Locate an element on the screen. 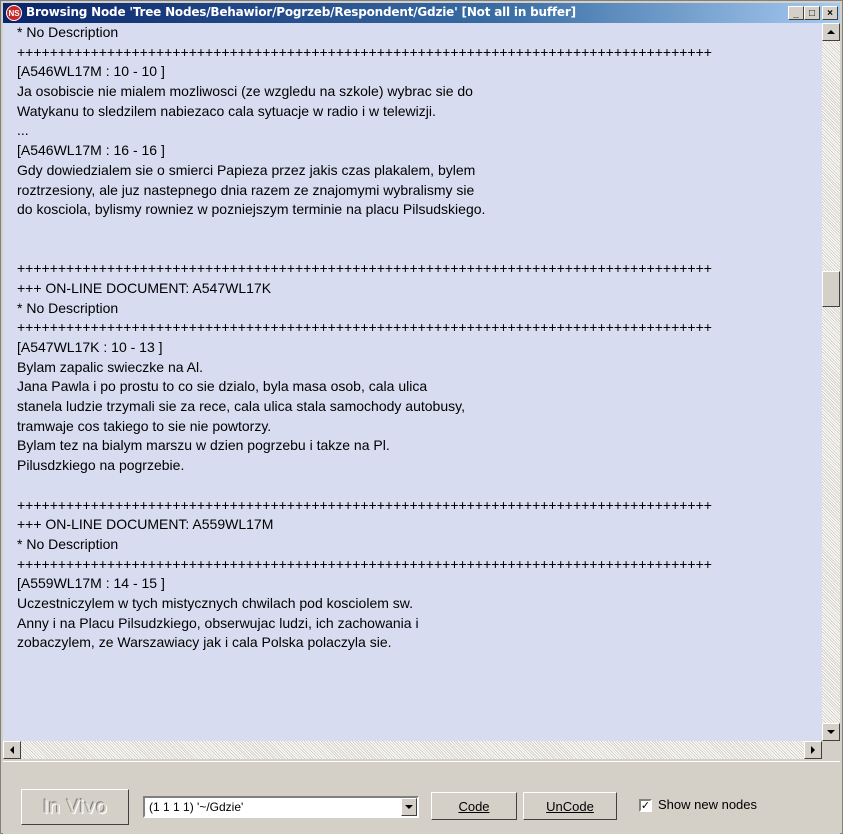 This screenshot has height=834, width=843. maximize-icon: □ is located at coordinates (812, 13).